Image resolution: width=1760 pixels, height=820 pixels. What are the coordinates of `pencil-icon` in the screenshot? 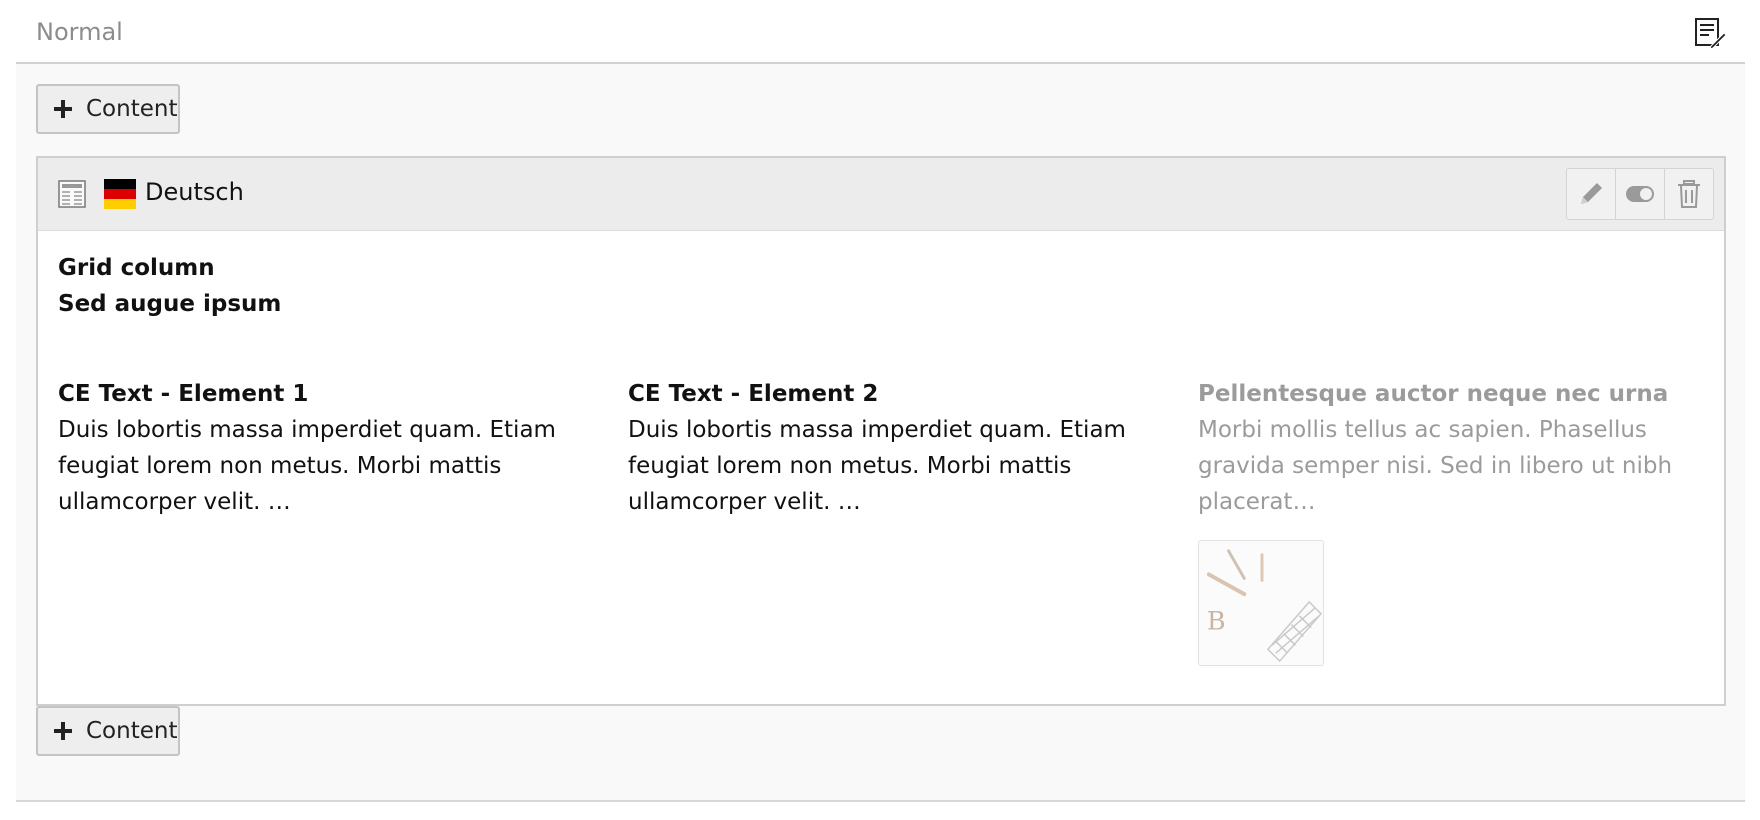 It's located at (1591, 193).